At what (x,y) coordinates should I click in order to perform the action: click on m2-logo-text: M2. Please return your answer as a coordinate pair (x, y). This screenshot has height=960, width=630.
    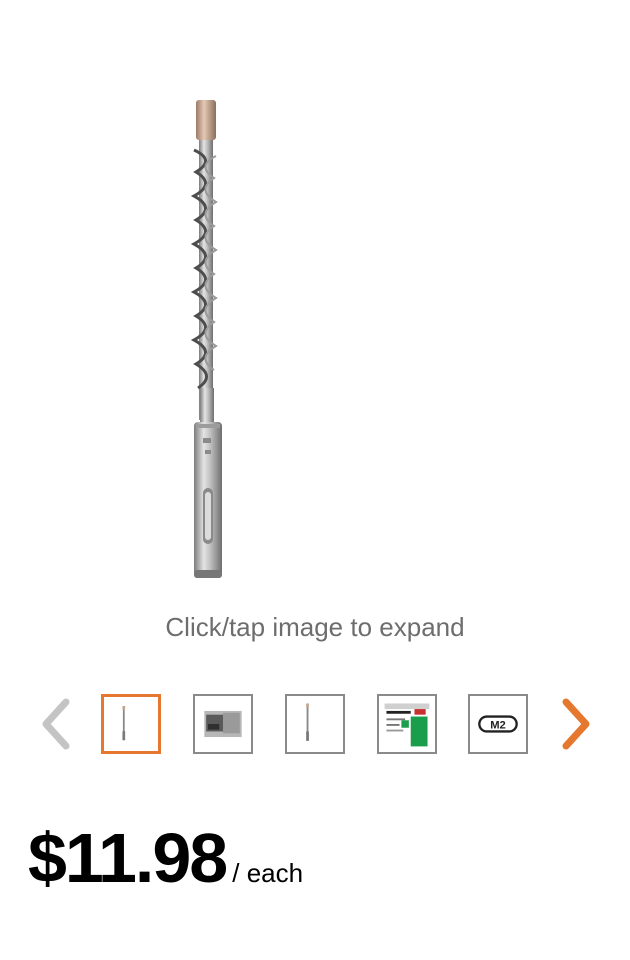
    Looking at the image, I should click on (498, 726).